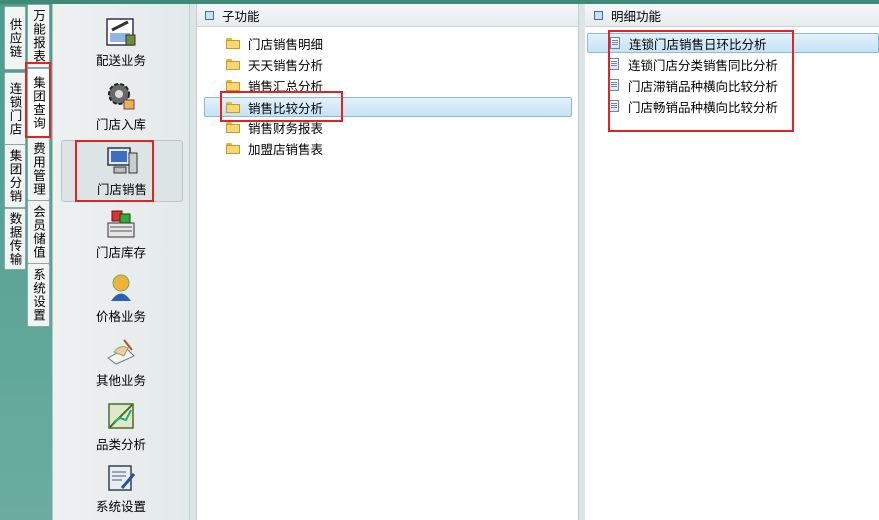 This screenshot has width=879, height=520. I want to click on panel-splitter, so click(193, 262).